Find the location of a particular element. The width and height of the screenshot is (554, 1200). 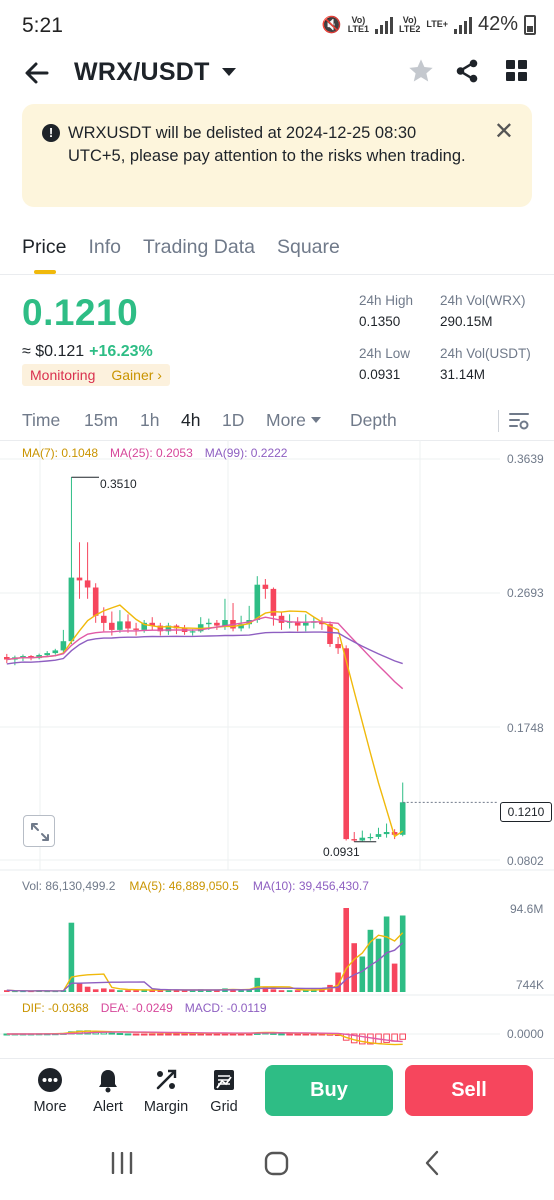

network-3: LTE+ is located at coordinates (437, 24).